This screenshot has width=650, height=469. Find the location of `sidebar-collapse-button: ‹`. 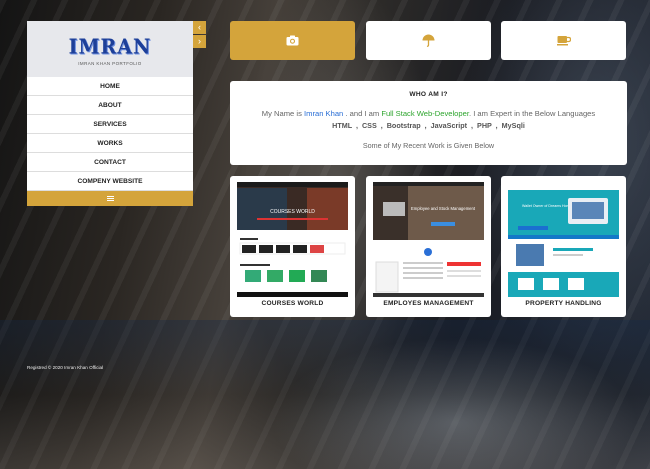

sidebar-collapse-button: ‹ is located at coordinates (199, 27).